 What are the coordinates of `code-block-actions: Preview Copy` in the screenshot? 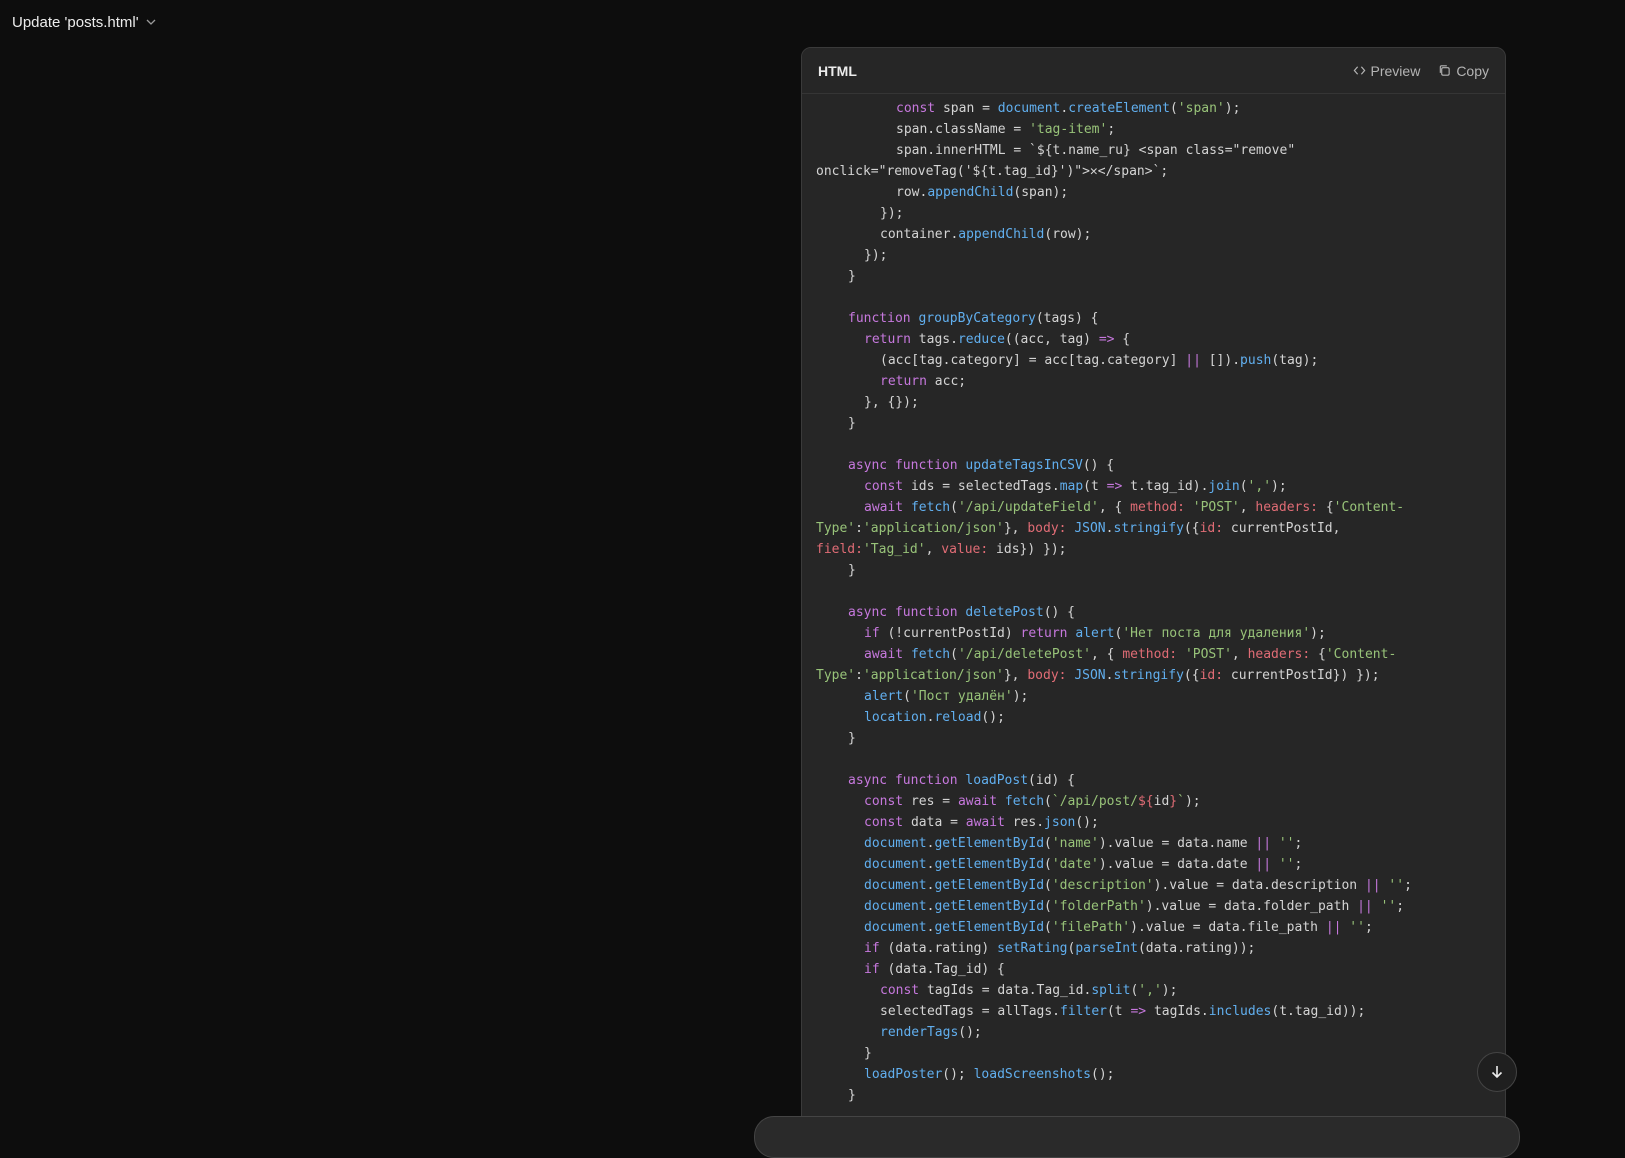 It's located at (1421, 71).